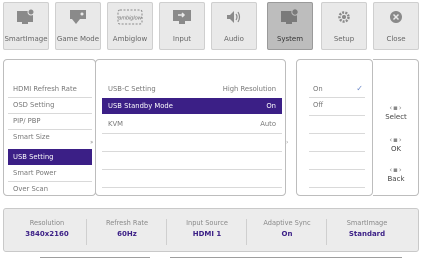 The image size is (422, 265). Describe the element at coordinates (334, 127) in the screenshot. I see `menu-level3: On ✓ Off` at that location.